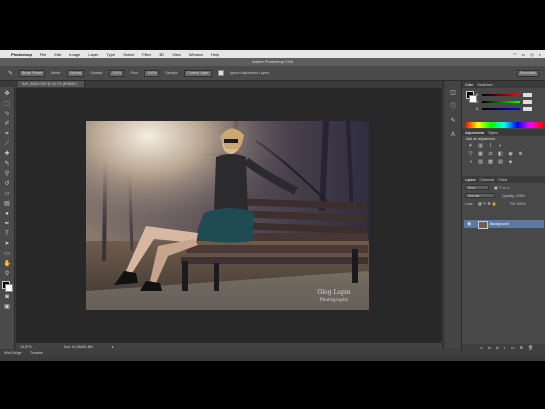  I want to click on menu-help: Help, so click(215, 54).